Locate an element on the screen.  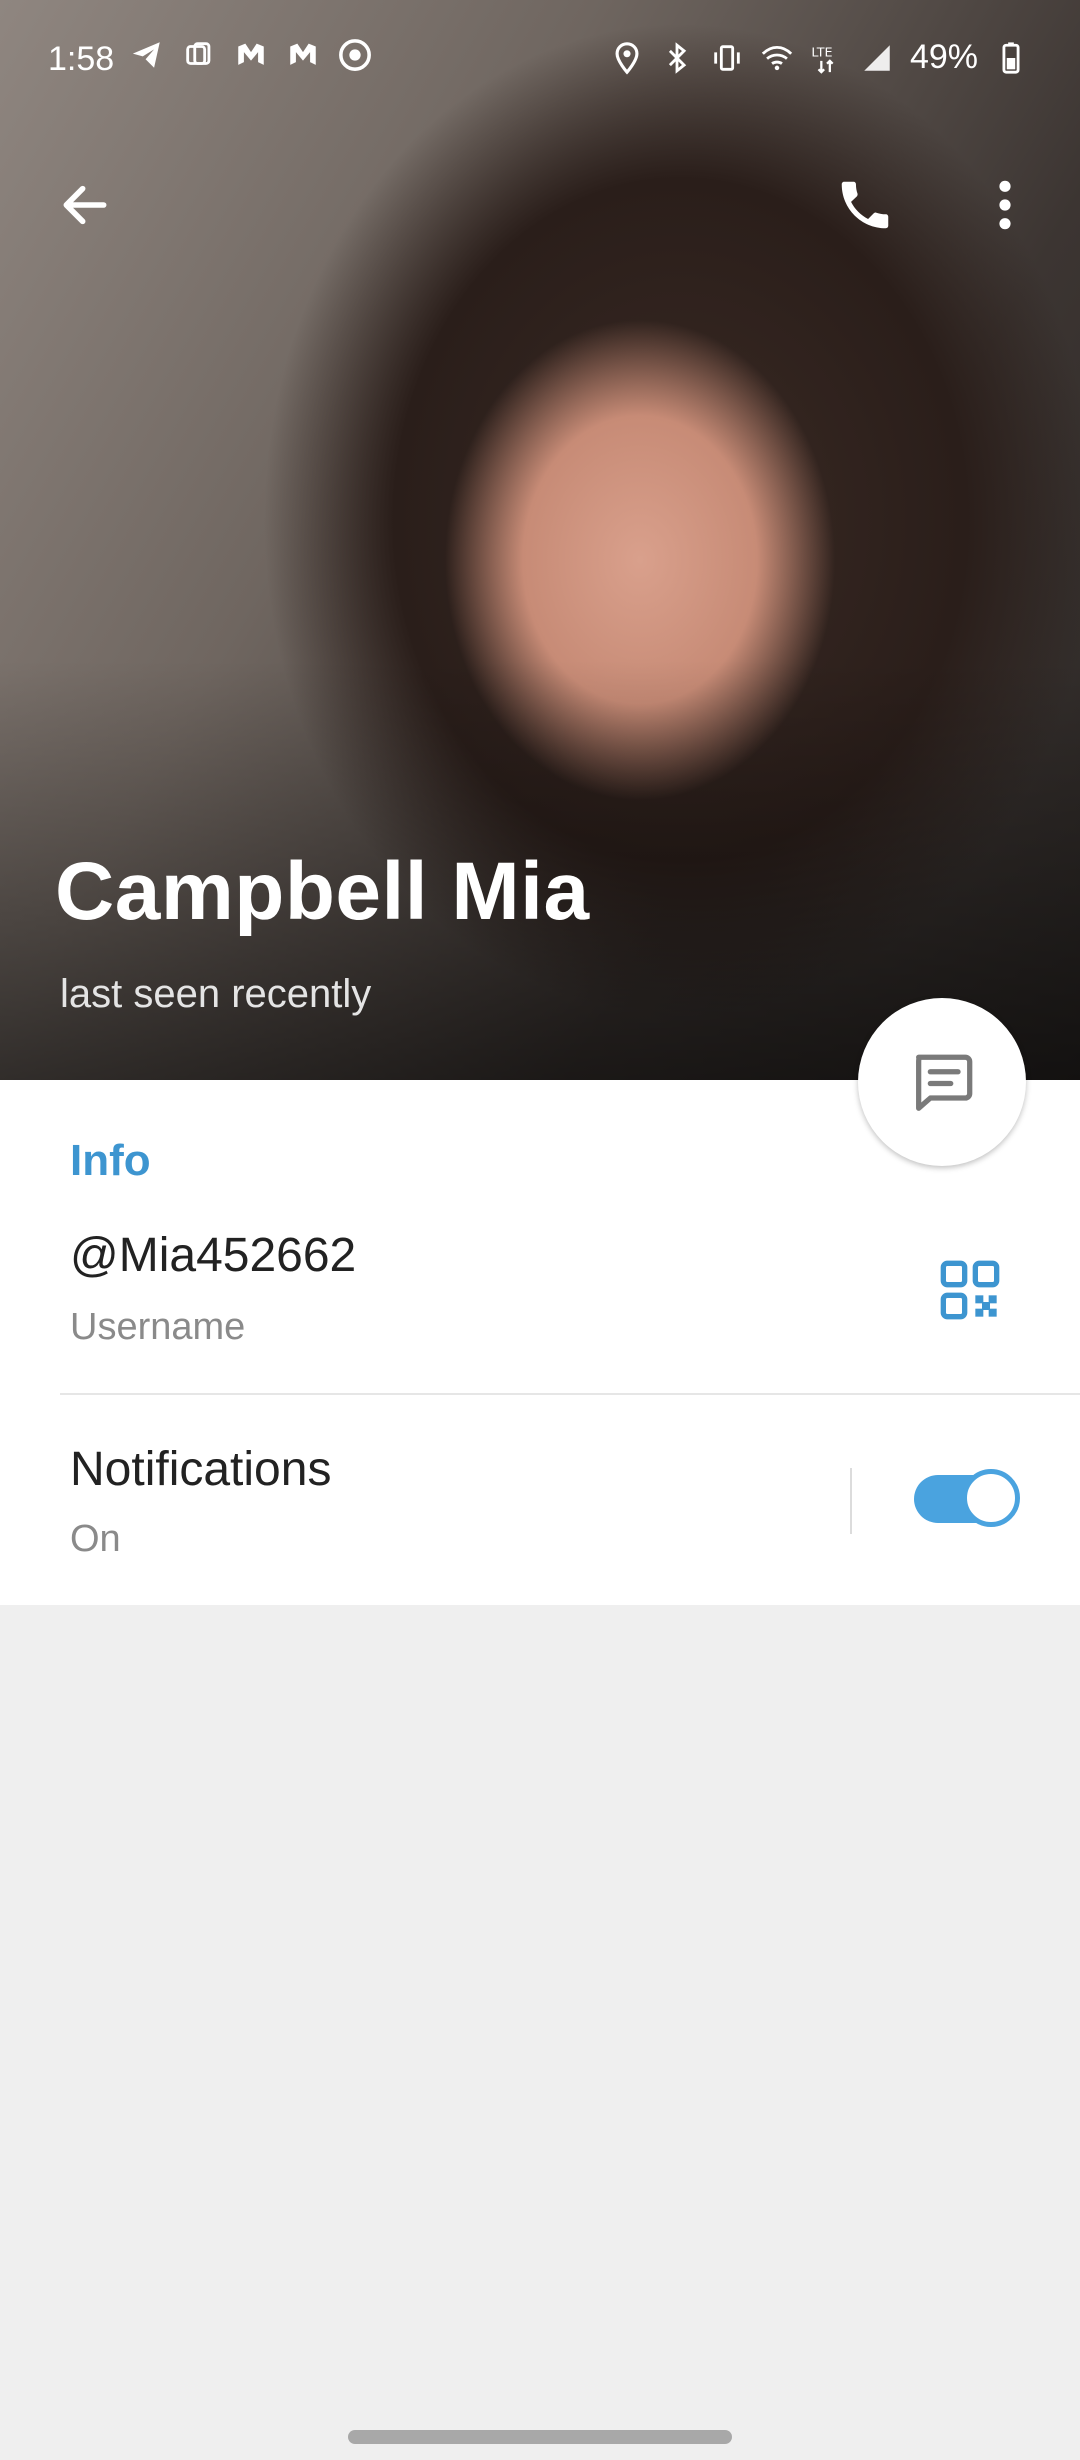
notifications-value: On is located at coordinates (95, 1539).